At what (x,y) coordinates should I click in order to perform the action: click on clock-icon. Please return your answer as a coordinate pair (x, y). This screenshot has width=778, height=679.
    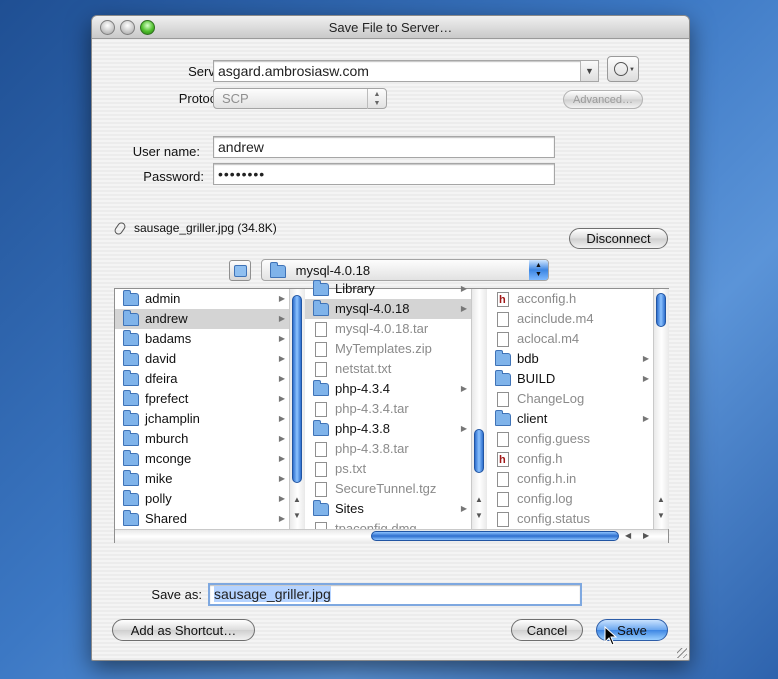
    Looking at the image, I should click on (621, 69).